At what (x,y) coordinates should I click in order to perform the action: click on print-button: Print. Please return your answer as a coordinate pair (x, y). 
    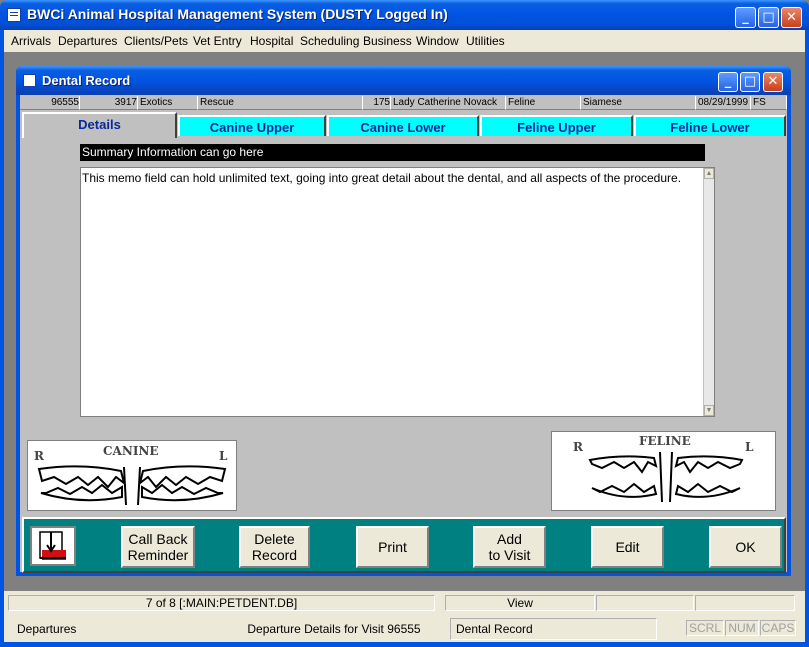
    Looking at the image, I should click on (392, 547).